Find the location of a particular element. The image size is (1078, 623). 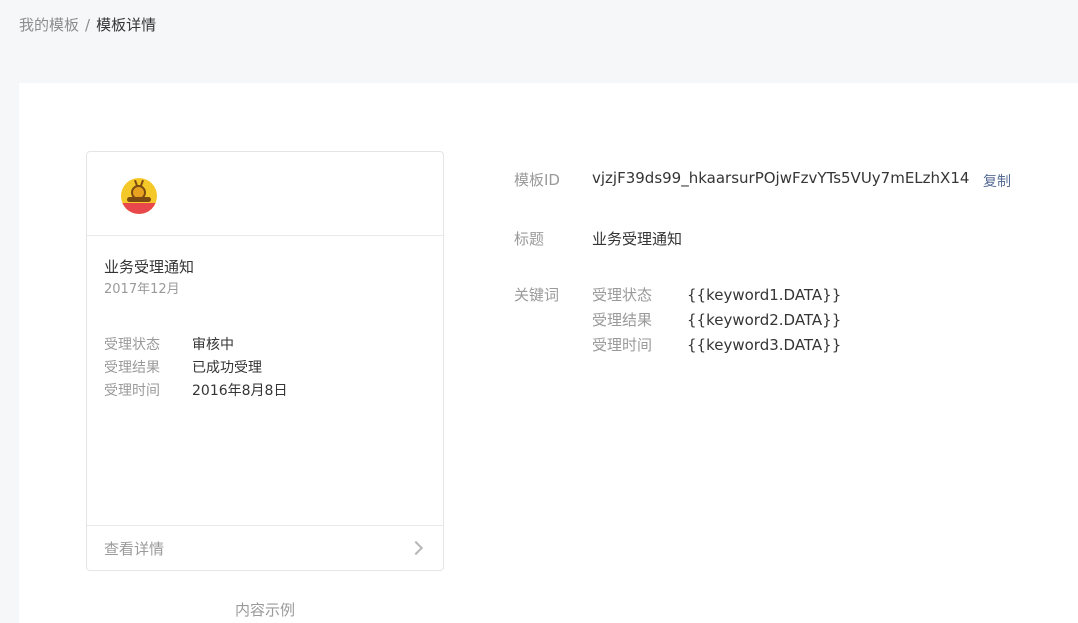

preview-row: 受理状态 审核中 is located at coordinates (195, 345).